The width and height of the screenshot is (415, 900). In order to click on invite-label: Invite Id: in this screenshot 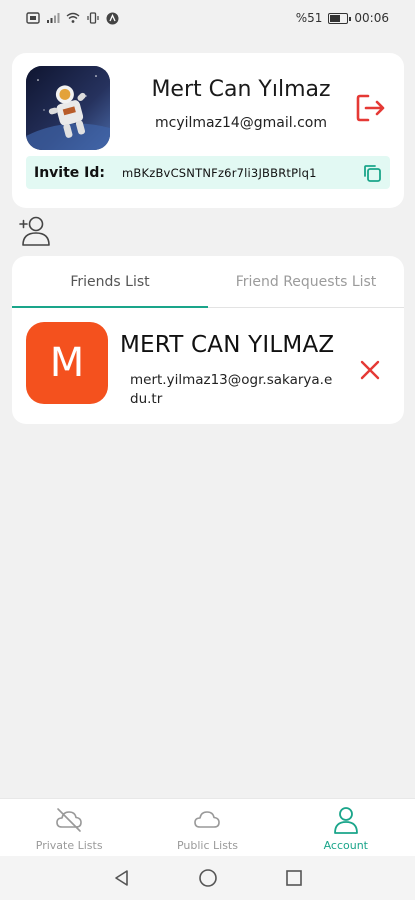, I will do `click(69, 172)`.